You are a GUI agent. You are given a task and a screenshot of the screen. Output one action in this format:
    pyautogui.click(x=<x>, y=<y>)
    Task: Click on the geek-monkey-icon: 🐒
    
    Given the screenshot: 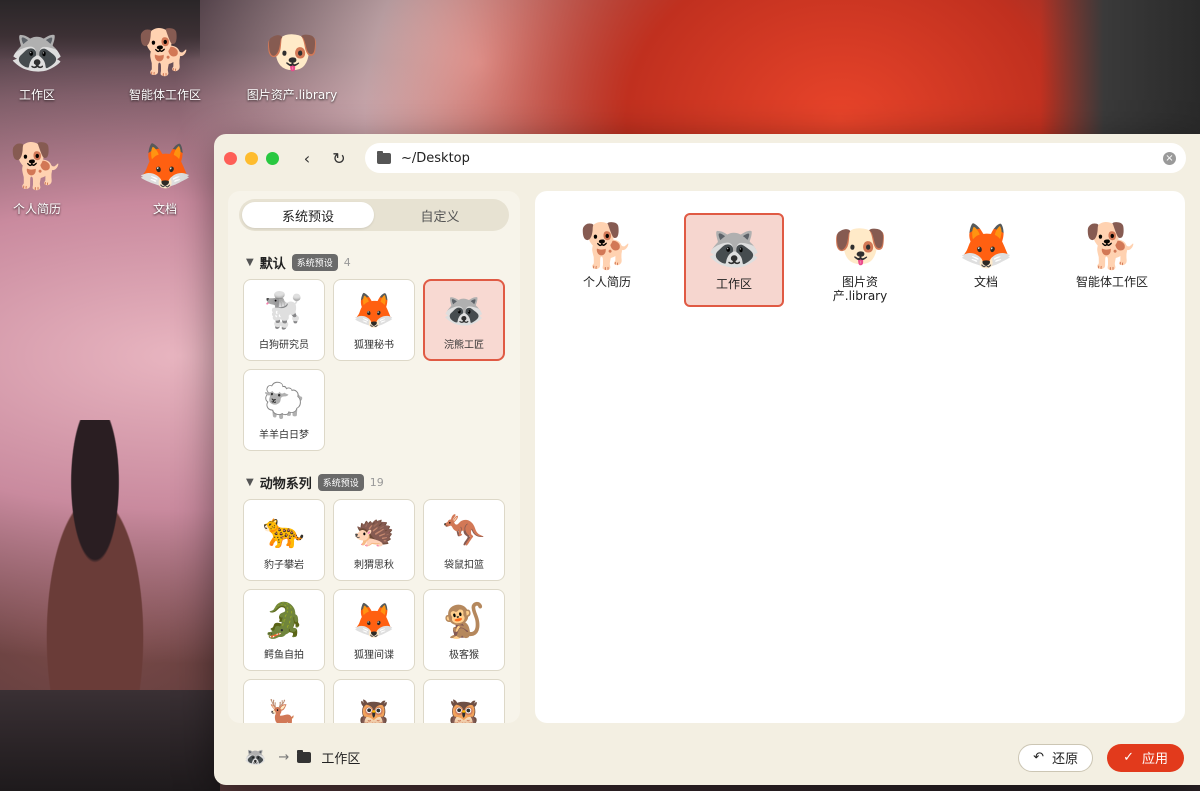 What is the action you would take?
    pyautogui.click(x=464, y=620)
    